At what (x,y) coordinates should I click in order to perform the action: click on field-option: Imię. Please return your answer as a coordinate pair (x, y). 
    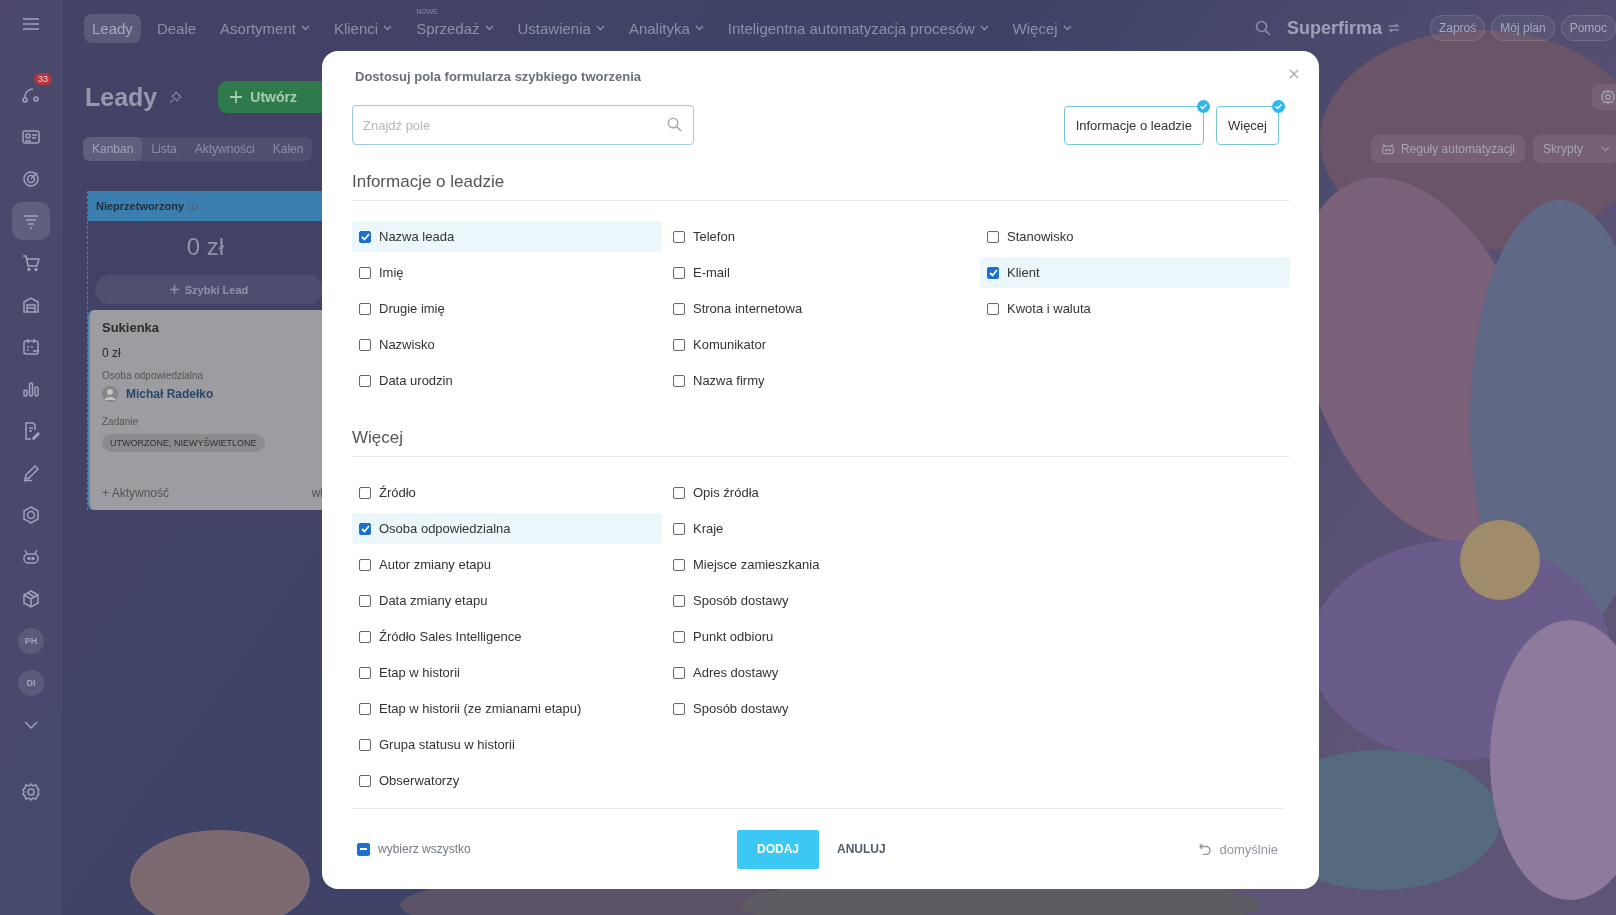
    Looking at the image, I should click on (507, 272).